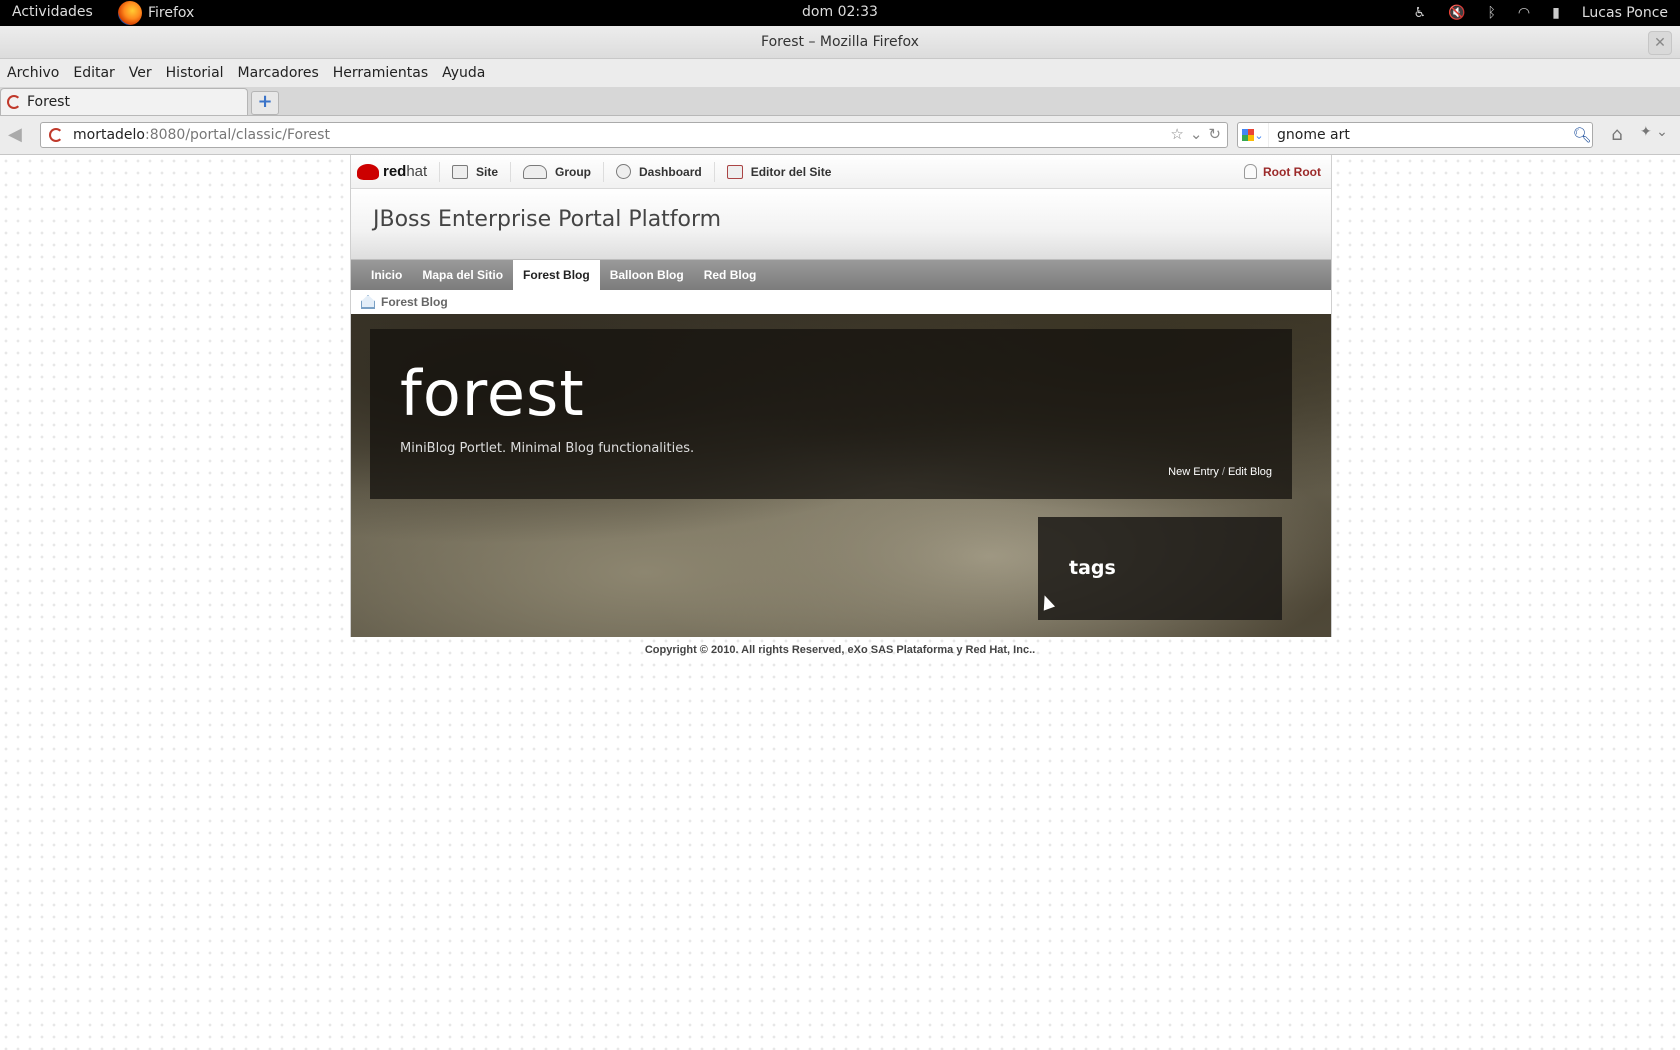 The width and height of the screenshot is (1680, 1050). What do you see at coordinates (1214, 134) in the screenshot?
I see `reload-icon: ↻` at bounding box center [1214, 134].